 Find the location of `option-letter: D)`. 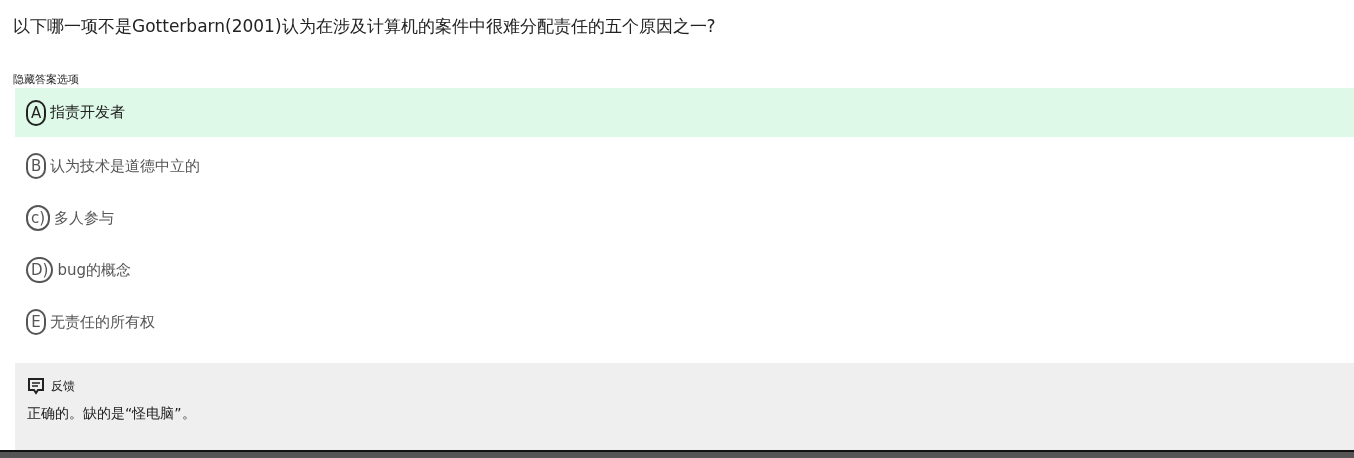

option-letter: D) is located at coordinates (40, 270).